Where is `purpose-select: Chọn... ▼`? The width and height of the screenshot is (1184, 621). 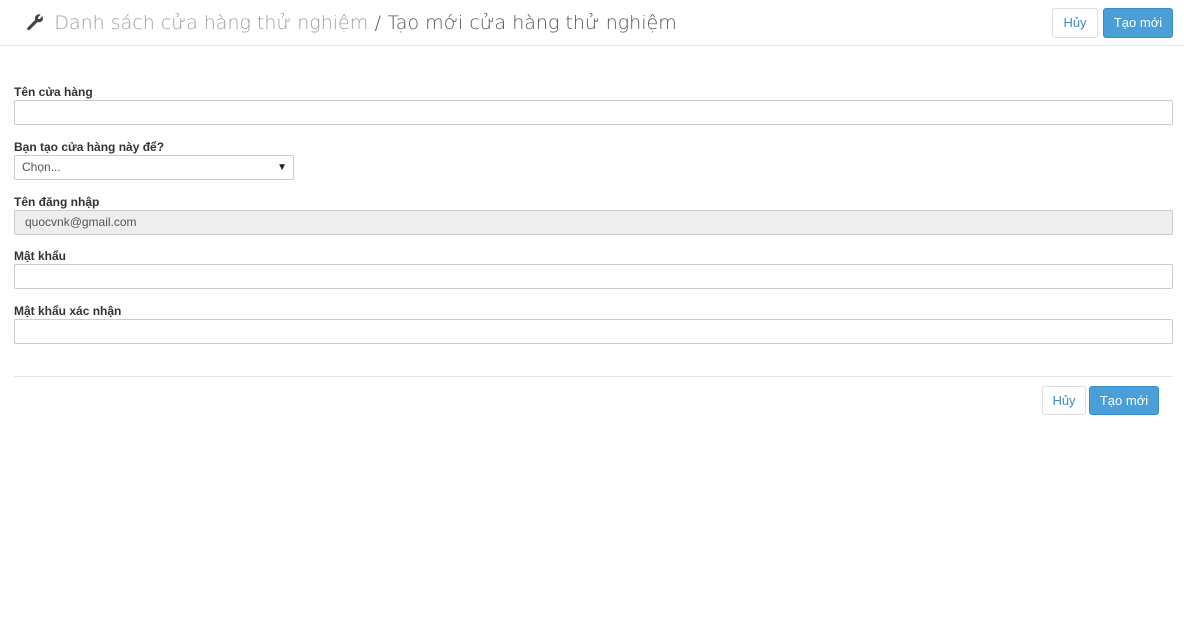
purpose-select: Chọn... ▼ is located at coordinates (154, 167).